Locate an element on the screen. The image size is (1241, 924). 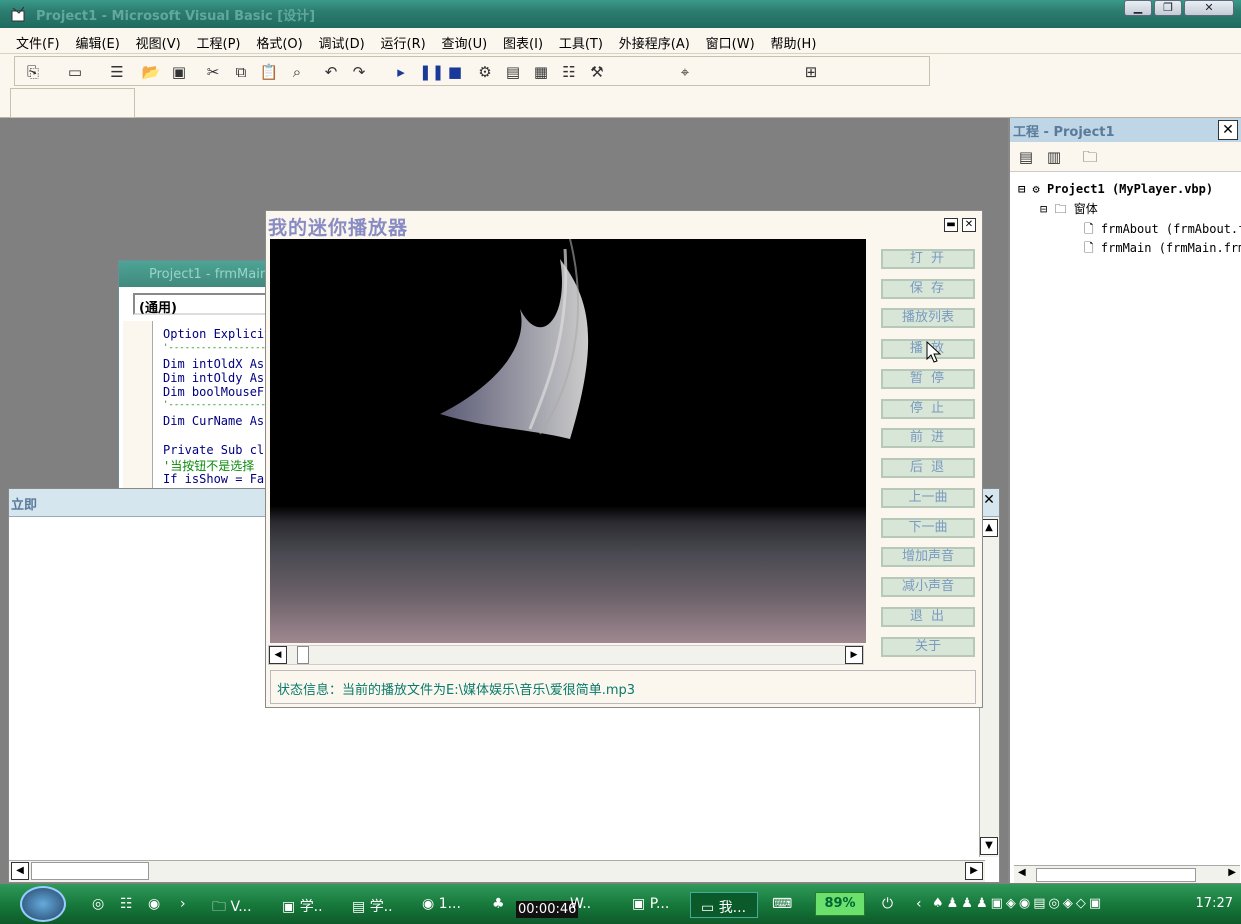
chevron-right-icon: › is located at coordinates (183, 904).